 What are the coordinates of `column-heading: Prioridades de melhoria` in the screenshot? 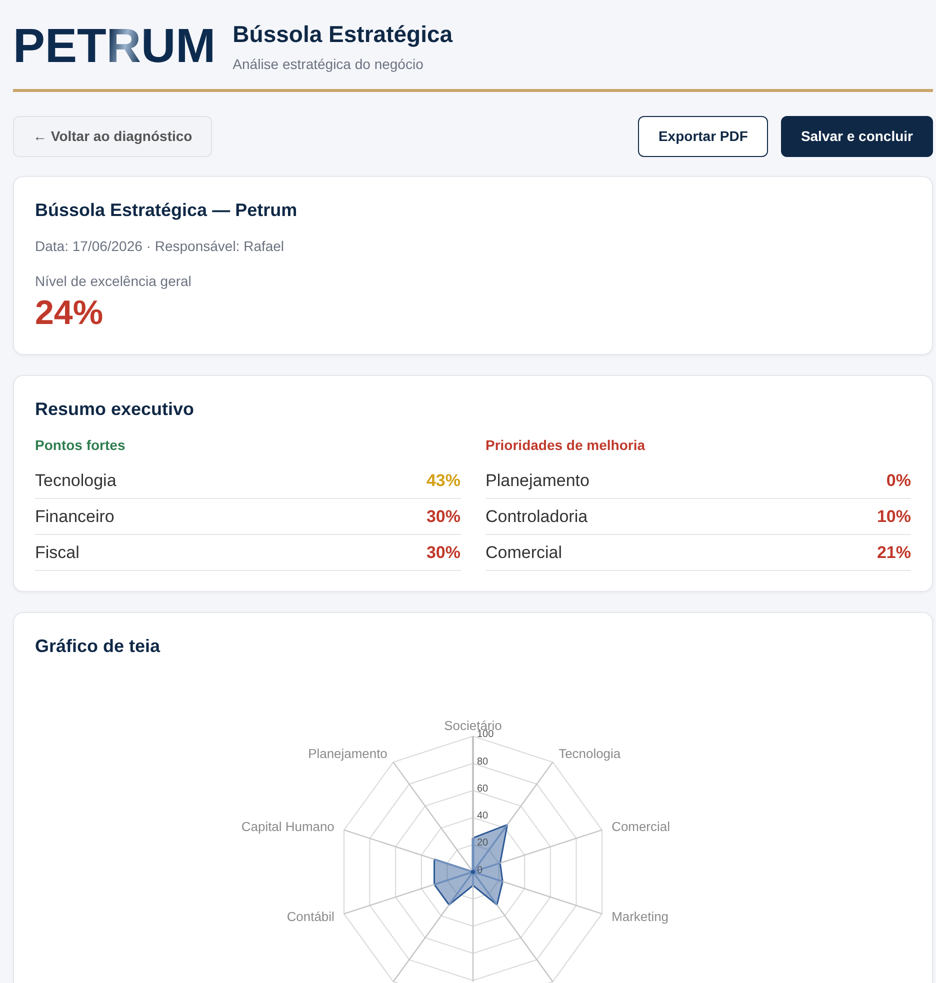 It's located at (566, 445).